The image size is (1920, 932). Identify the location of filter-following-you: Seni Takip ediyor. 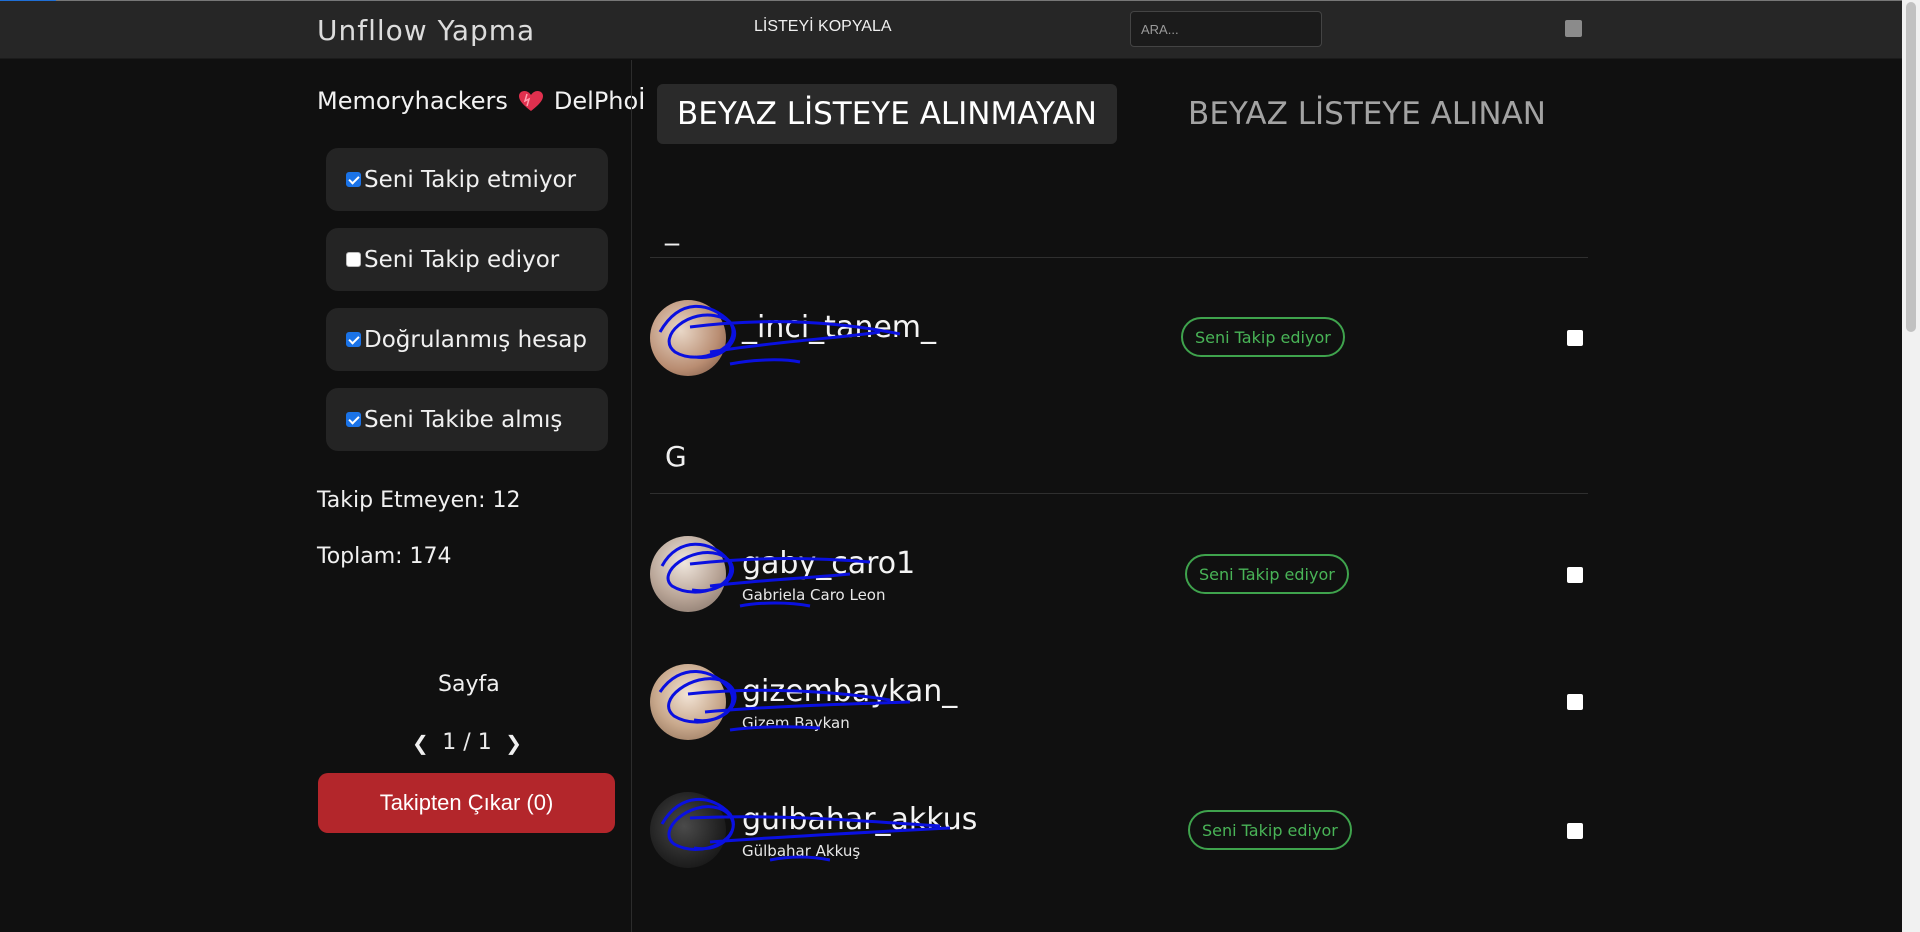
(467, 259).